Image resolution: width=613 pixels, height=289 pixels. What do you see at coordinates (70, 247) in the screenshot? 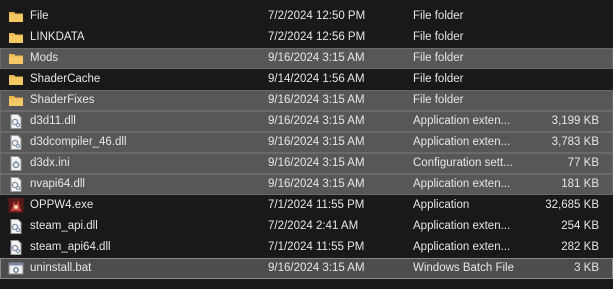
I see `file-name: steam_api64.dll` at bounding box center [70, 247].